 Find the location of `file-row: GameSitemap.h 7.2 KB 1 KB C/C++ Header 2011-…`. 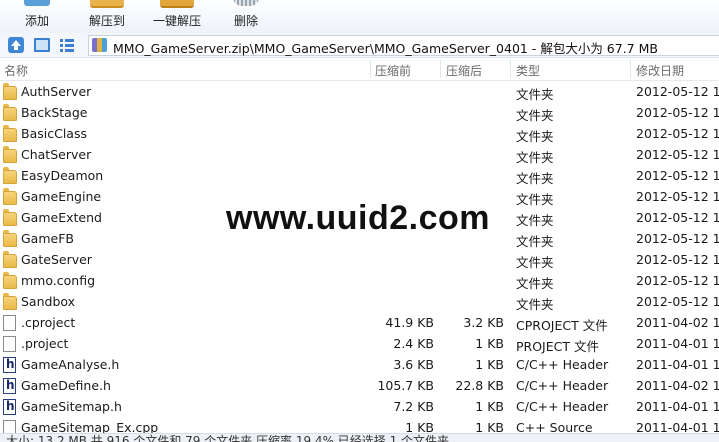

file-row: GameSitemap.h 7.2 KB 1 KB C/C++ Header 2011-… is located at coordinates (359, 406).